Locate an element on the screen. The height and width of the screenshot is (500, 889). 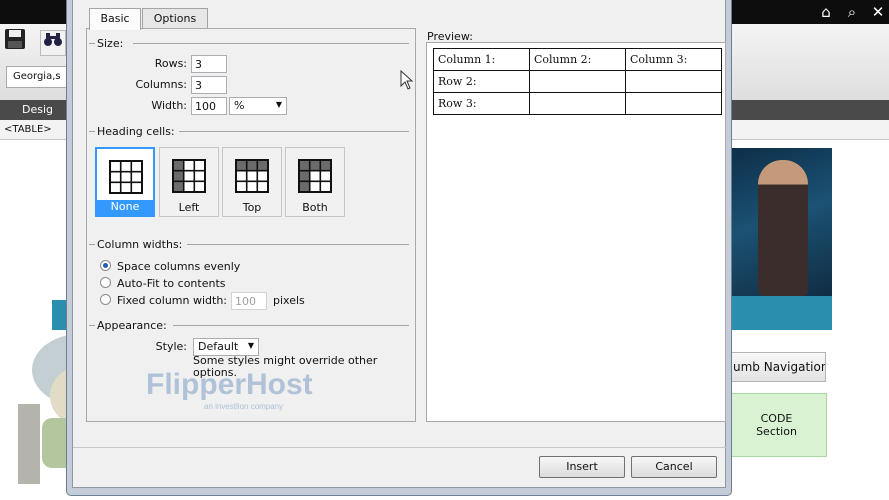
tab-basic: Basic is located at coordinates (115, 19).